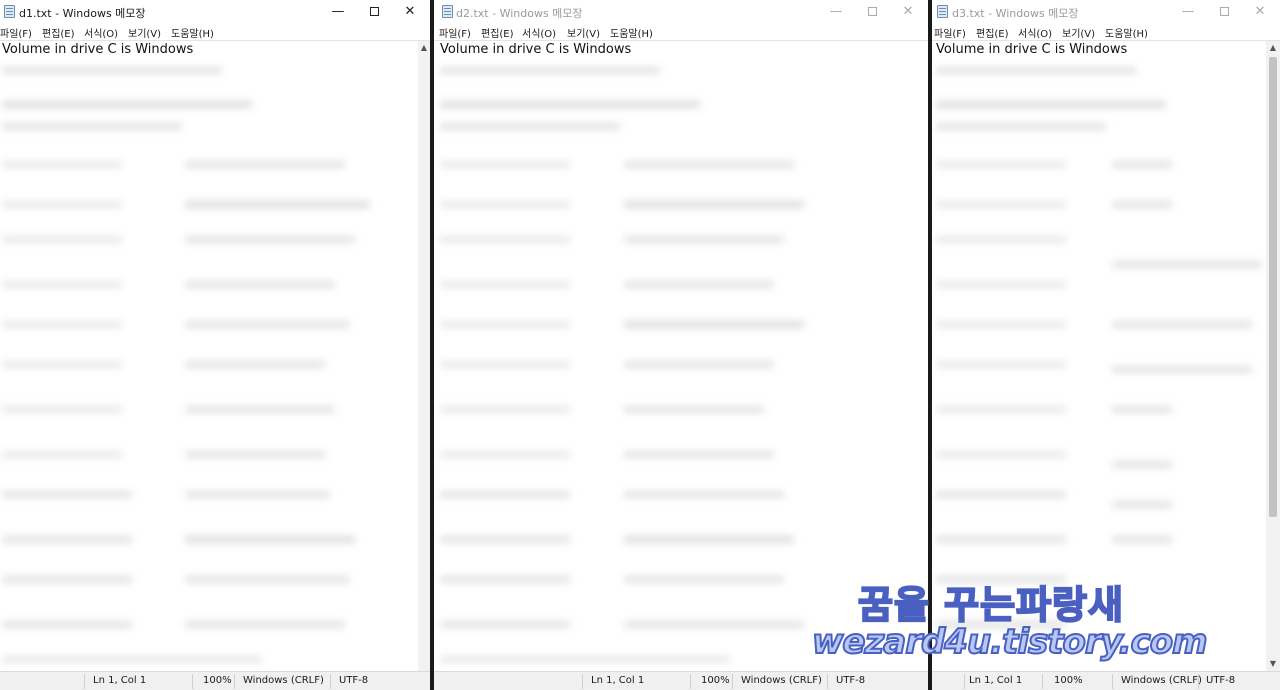  I want to click on title-bar: d2.txt - Windows 메모장 — ✕, so click(681, 11).